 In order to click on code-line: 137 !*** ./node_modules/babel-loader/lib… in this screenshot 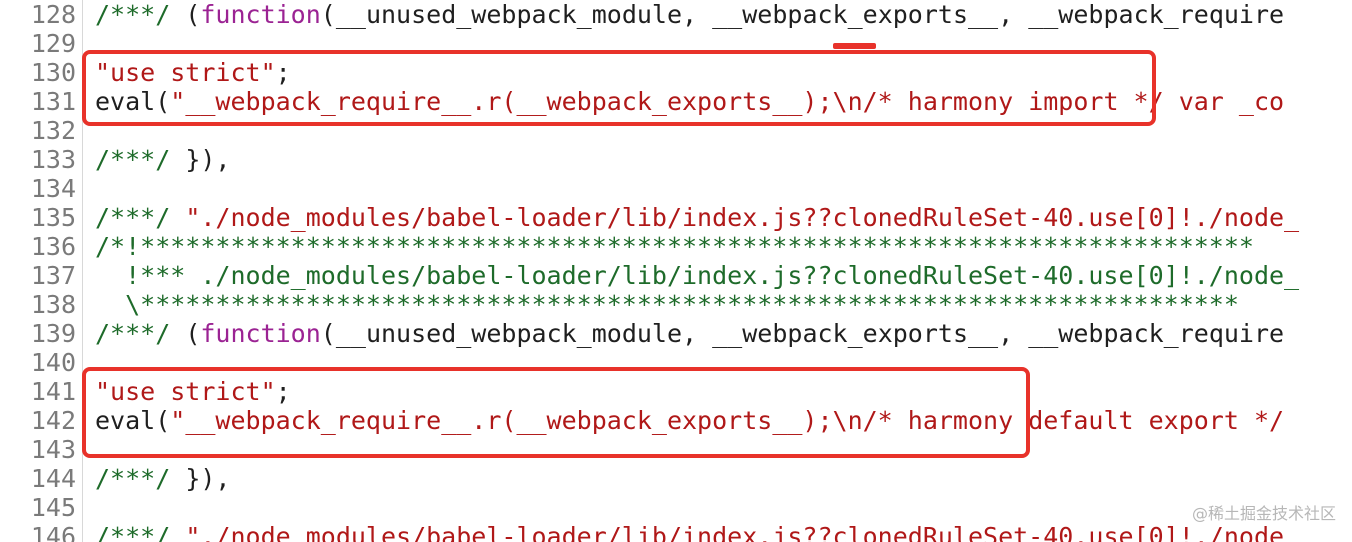, I will do `click(676, 275)`.